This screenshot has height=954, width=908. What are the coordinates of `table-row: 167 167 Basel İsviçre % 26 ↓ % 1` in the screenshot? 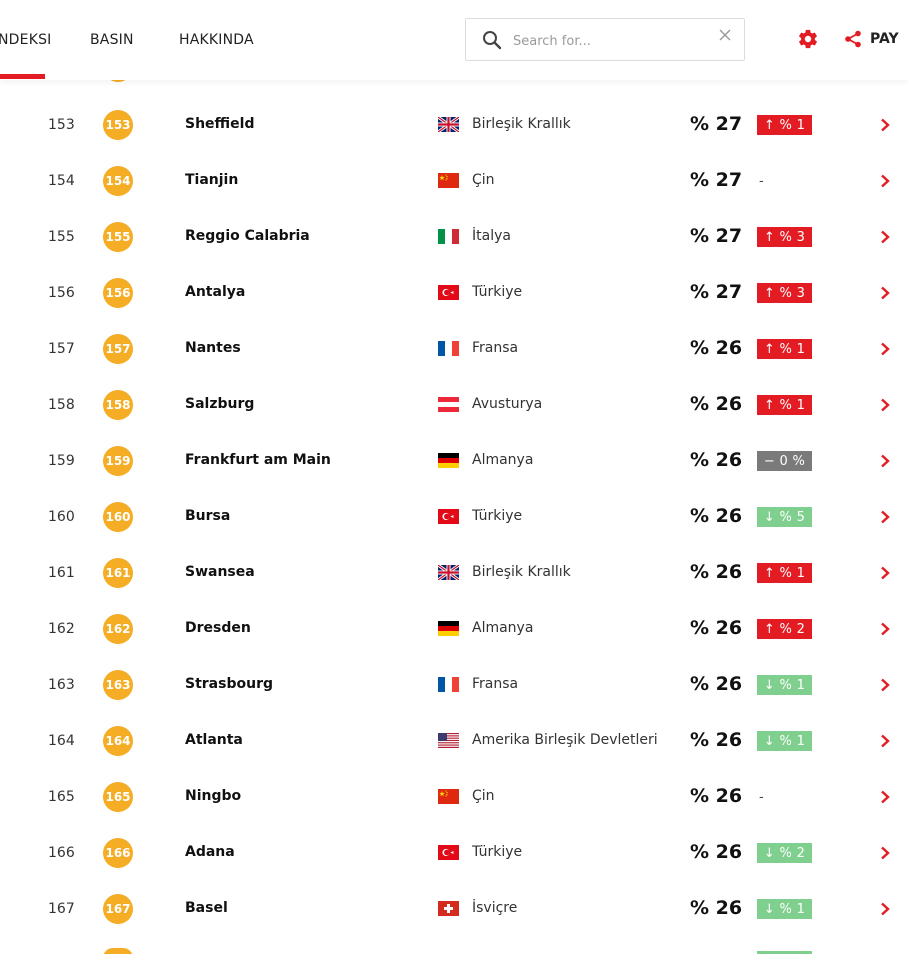 It's located at (454, 909).